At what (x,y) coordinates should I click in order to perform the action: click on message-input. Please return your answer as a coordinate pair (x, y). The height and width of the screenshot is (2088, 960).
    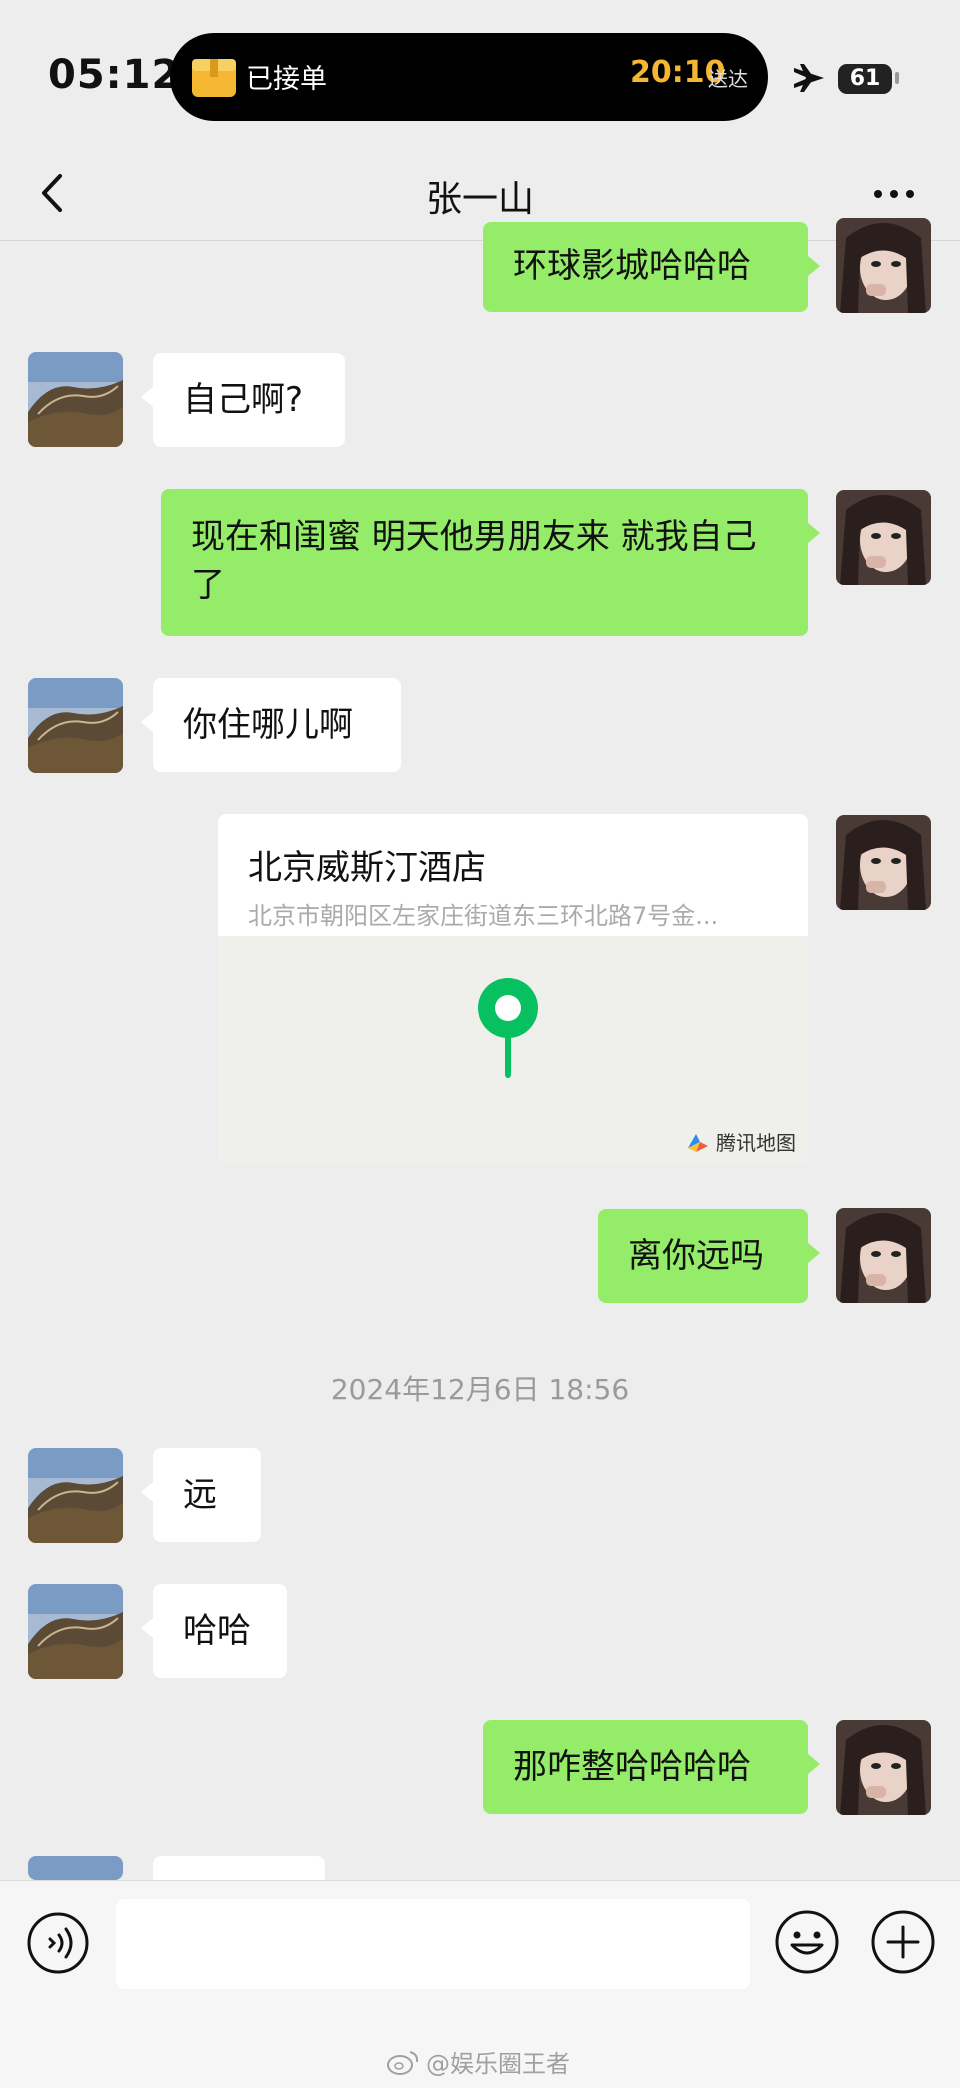
    Looking at the image, I should click on (433, 1944).